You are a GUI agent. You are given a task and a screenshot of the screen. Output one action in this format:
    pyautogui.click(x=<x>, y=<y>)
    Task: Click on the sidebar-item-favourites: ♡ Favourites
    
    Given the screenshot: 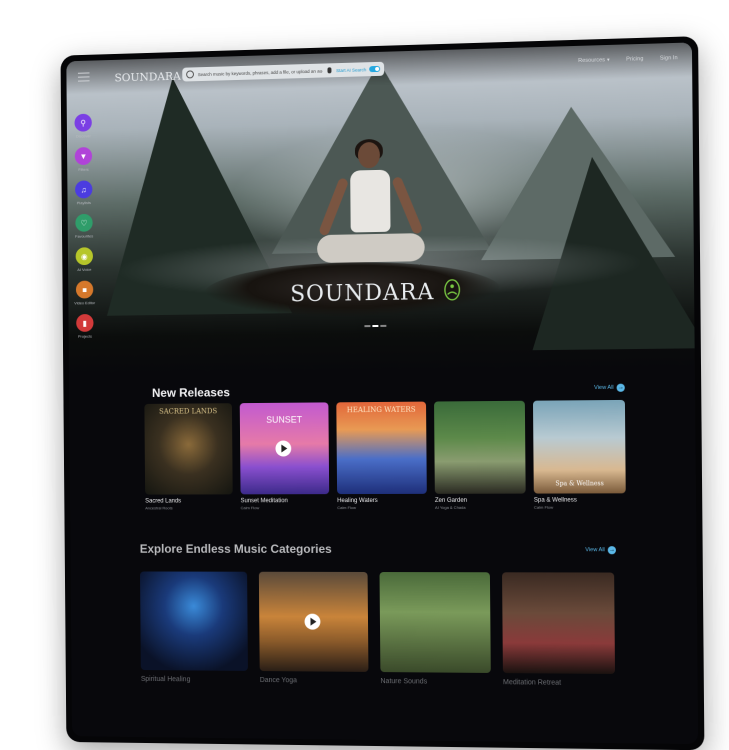 What is the action you would take?
    pyautogui.click(x=84, y=226)
    